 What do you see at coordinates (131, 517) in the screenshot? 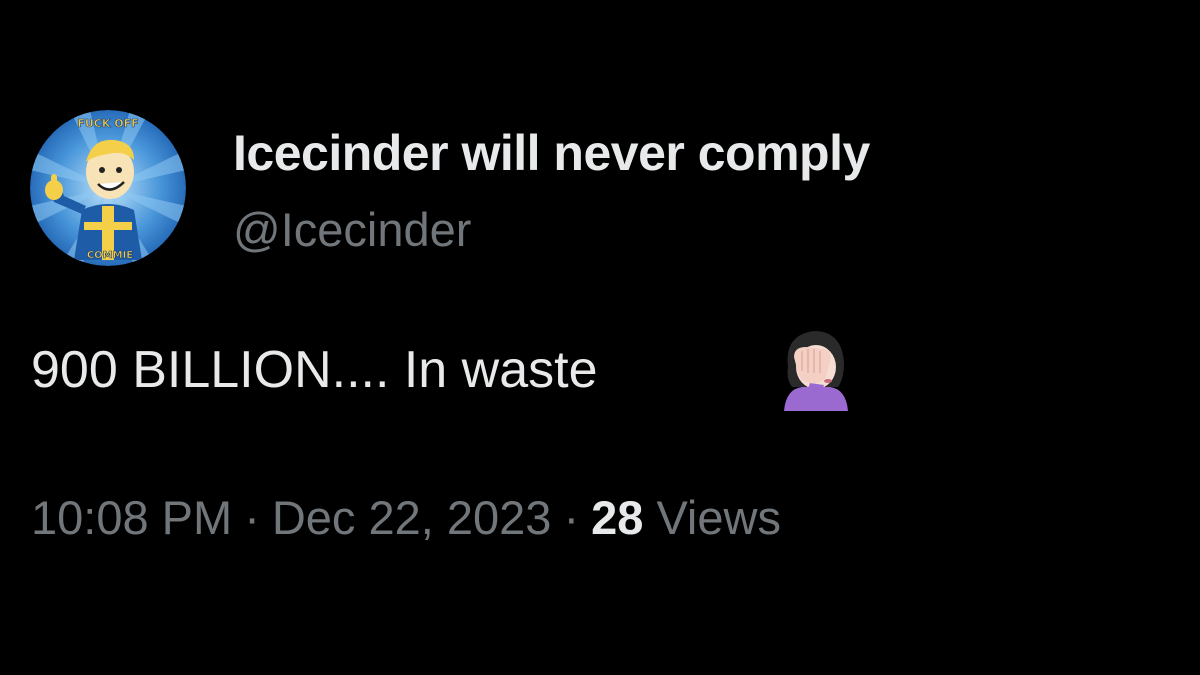
I see `tweet-time: 10:08 PM` at bounding box center [131, 517].